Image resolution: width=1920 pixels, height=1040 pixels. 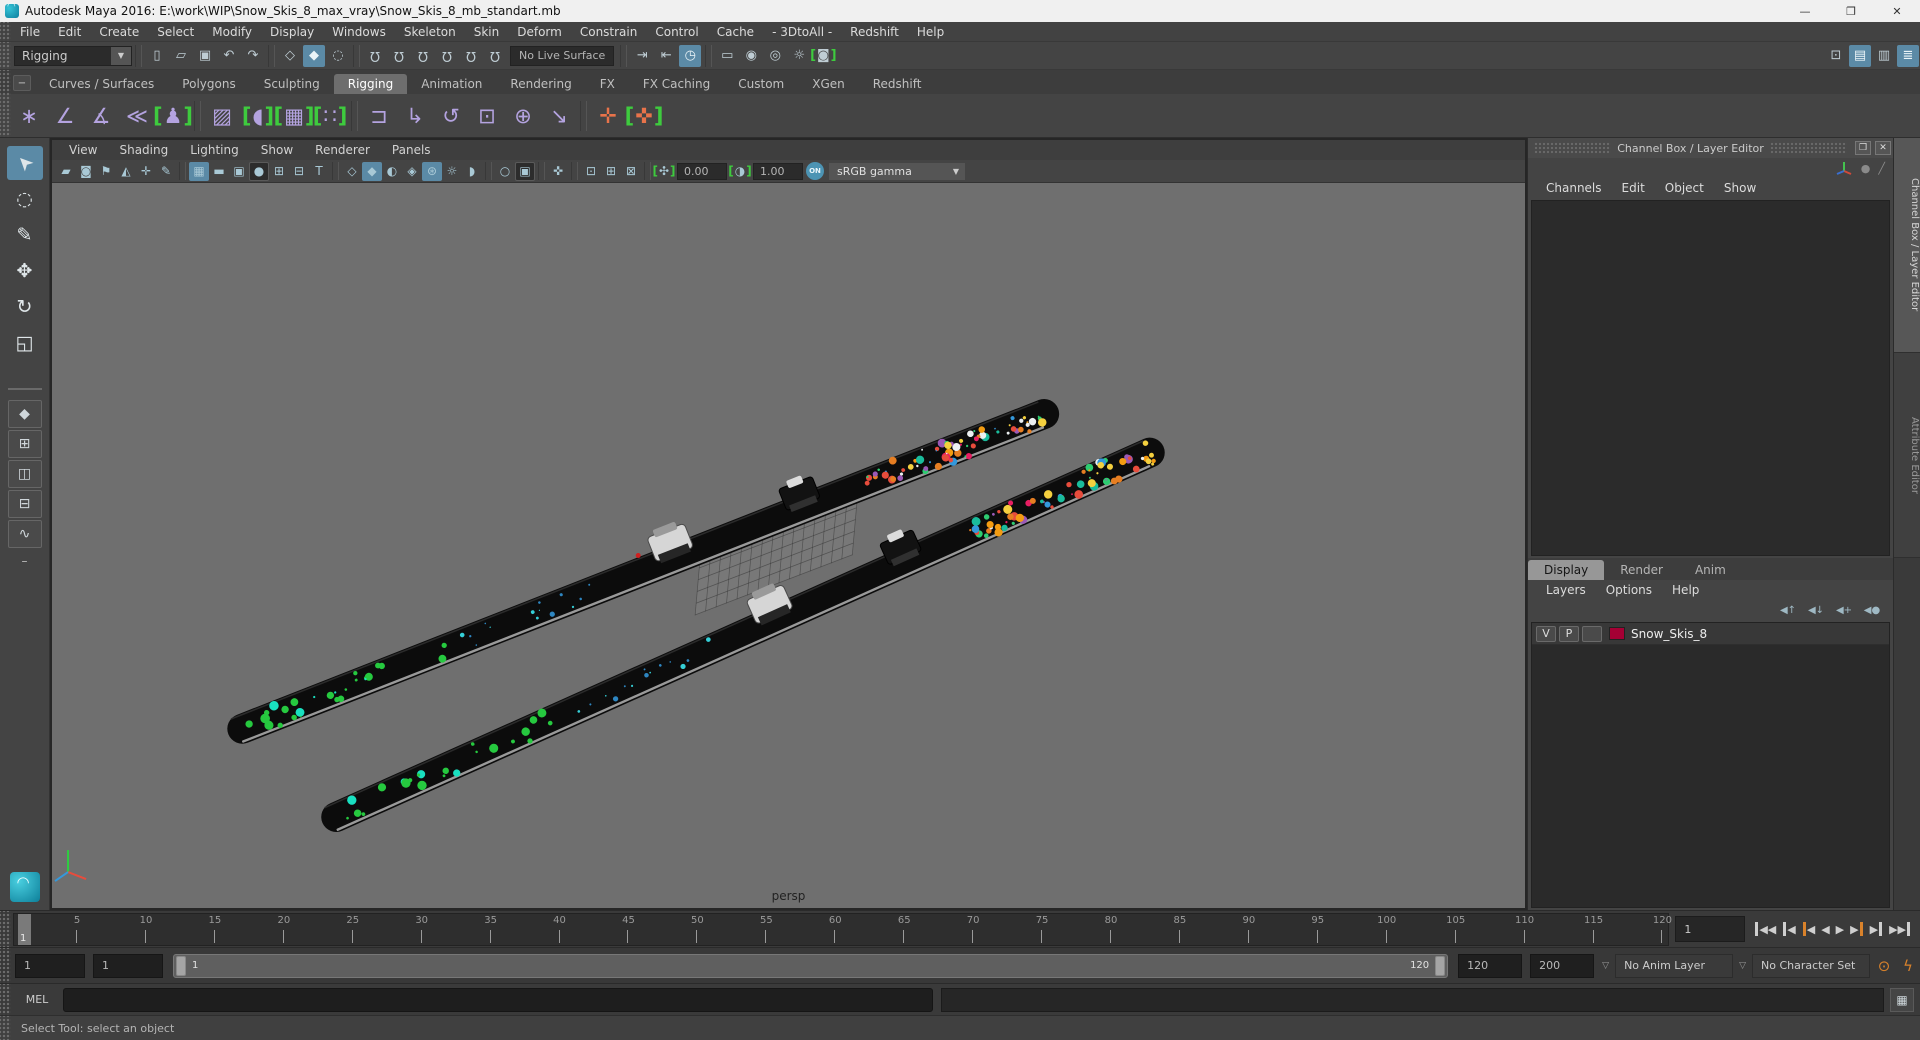 I want to click on create-empty-layer-icon: ◀+, so click(x=1844, y=610).